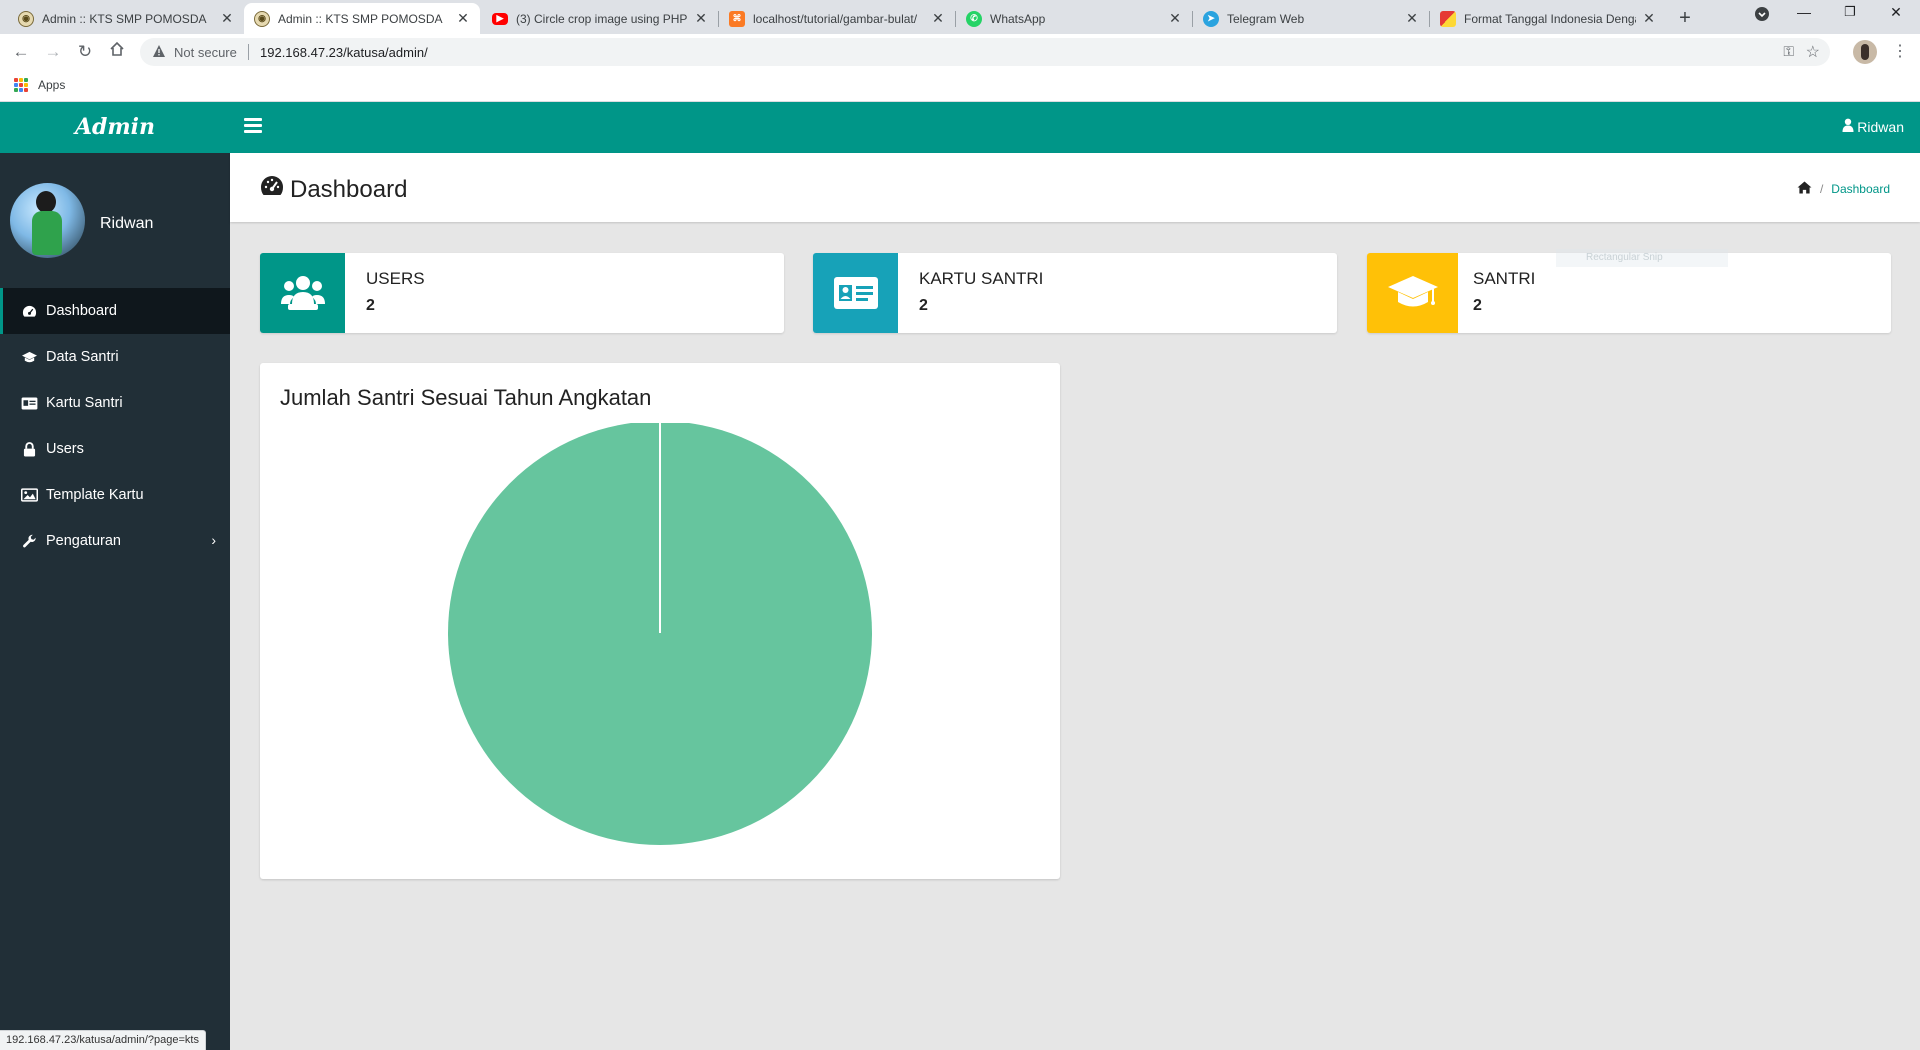 This screenshot has width=1920, height=1050. What do you see at coordinates (333, 189) in the screenshot?
I see `page-title-block: Dashboard` at bounding box center [333, 189].